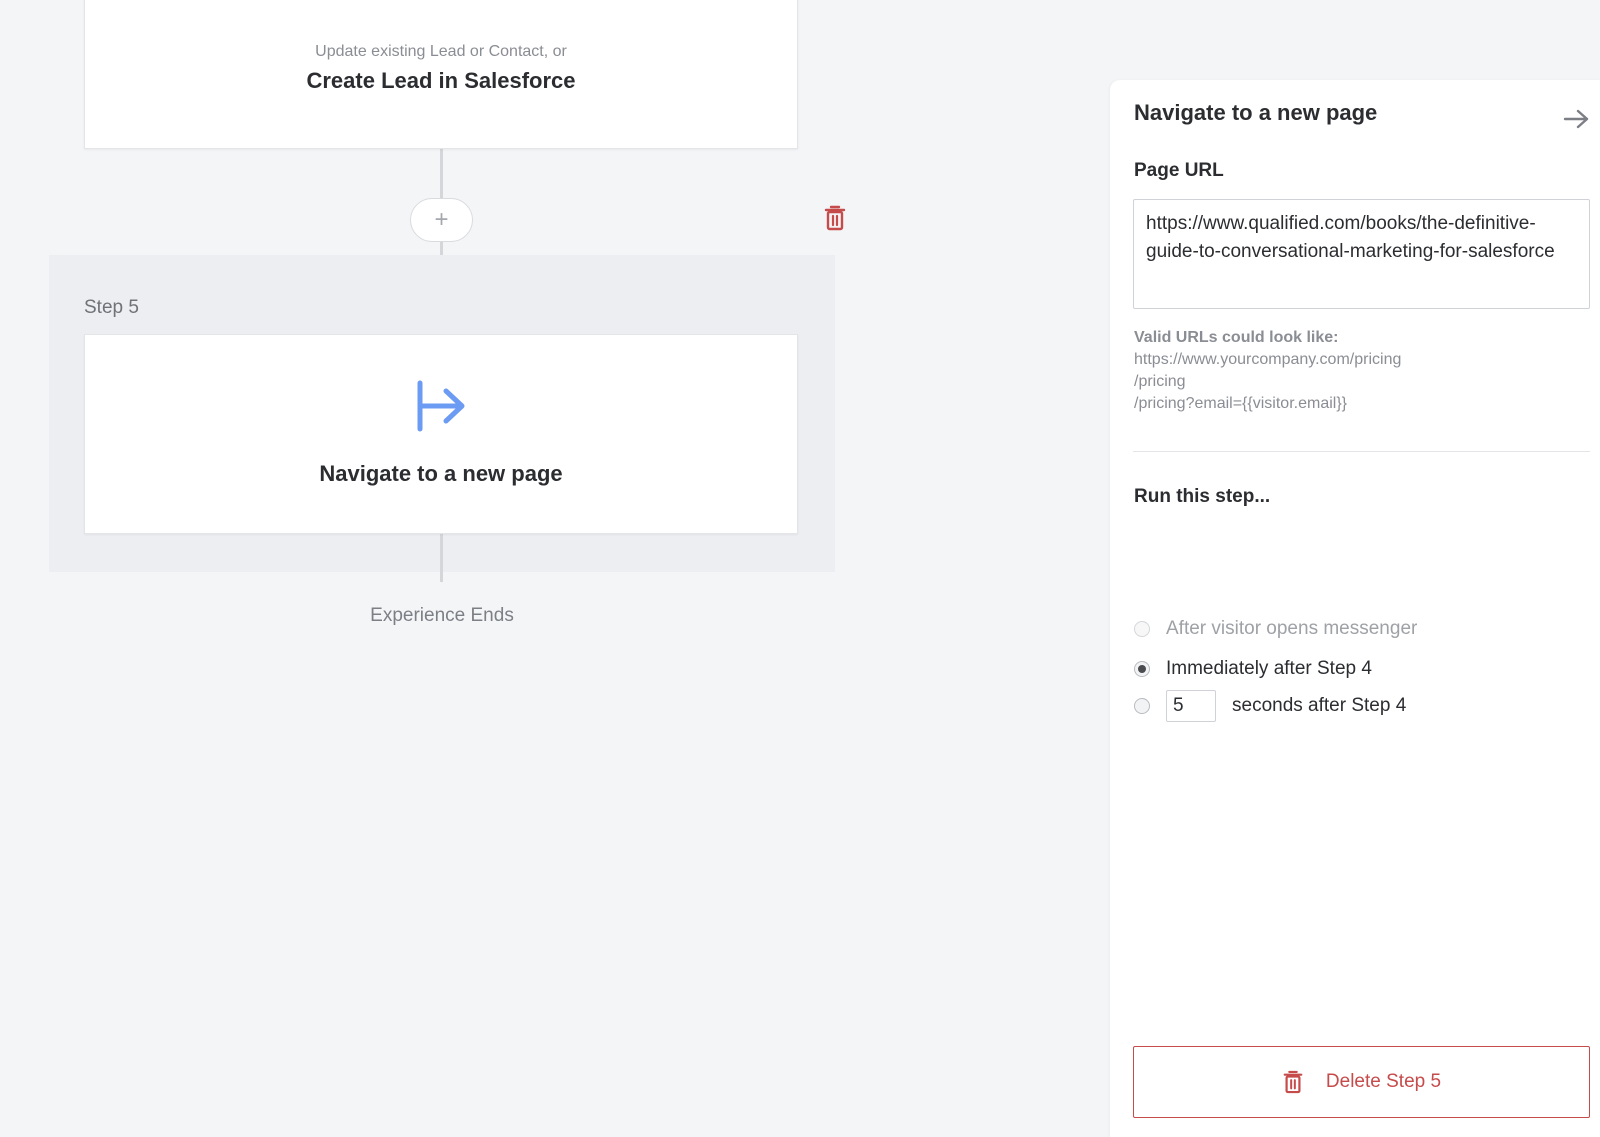 This screenshot has height=1137, width=1600. Describe the element at coordinates (441, 80) in the screenshot. I see `previous-step-title: Create Lead in Salesforce` at that location.